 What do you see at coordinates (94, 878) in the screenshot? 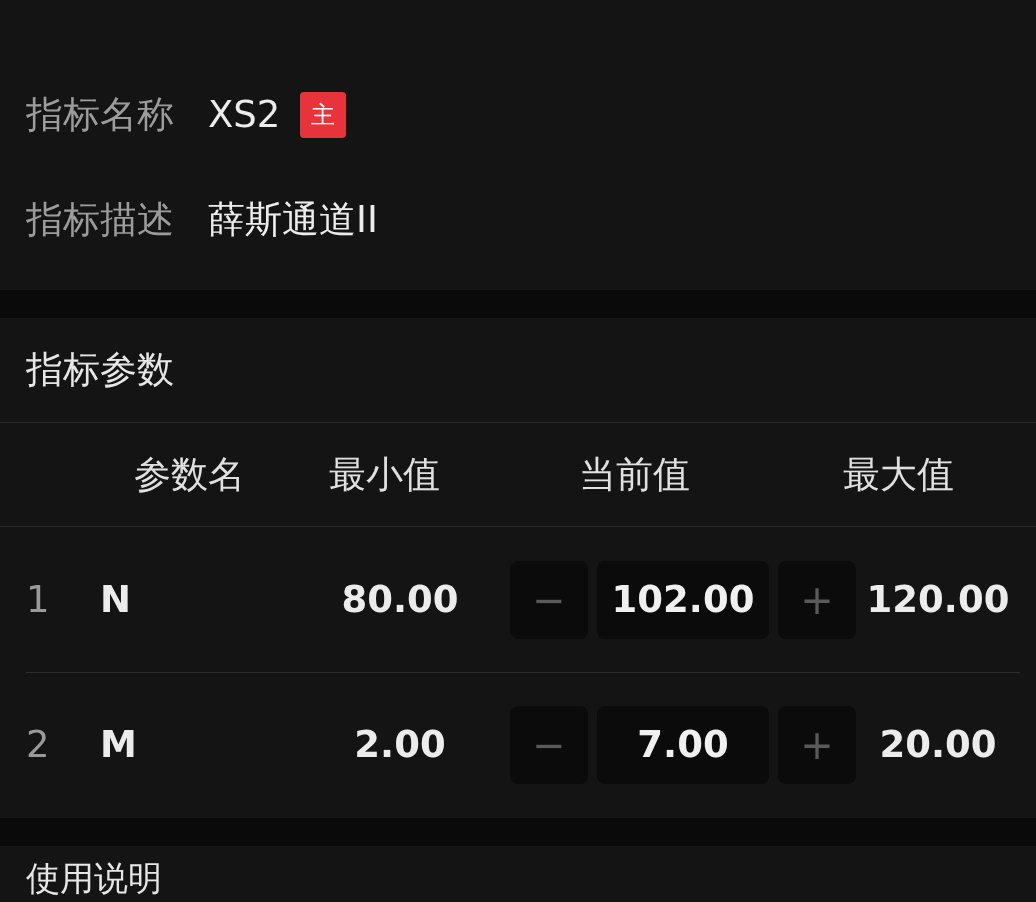
I see `section-heading: 使用说明` at bounding box center [94, 878].